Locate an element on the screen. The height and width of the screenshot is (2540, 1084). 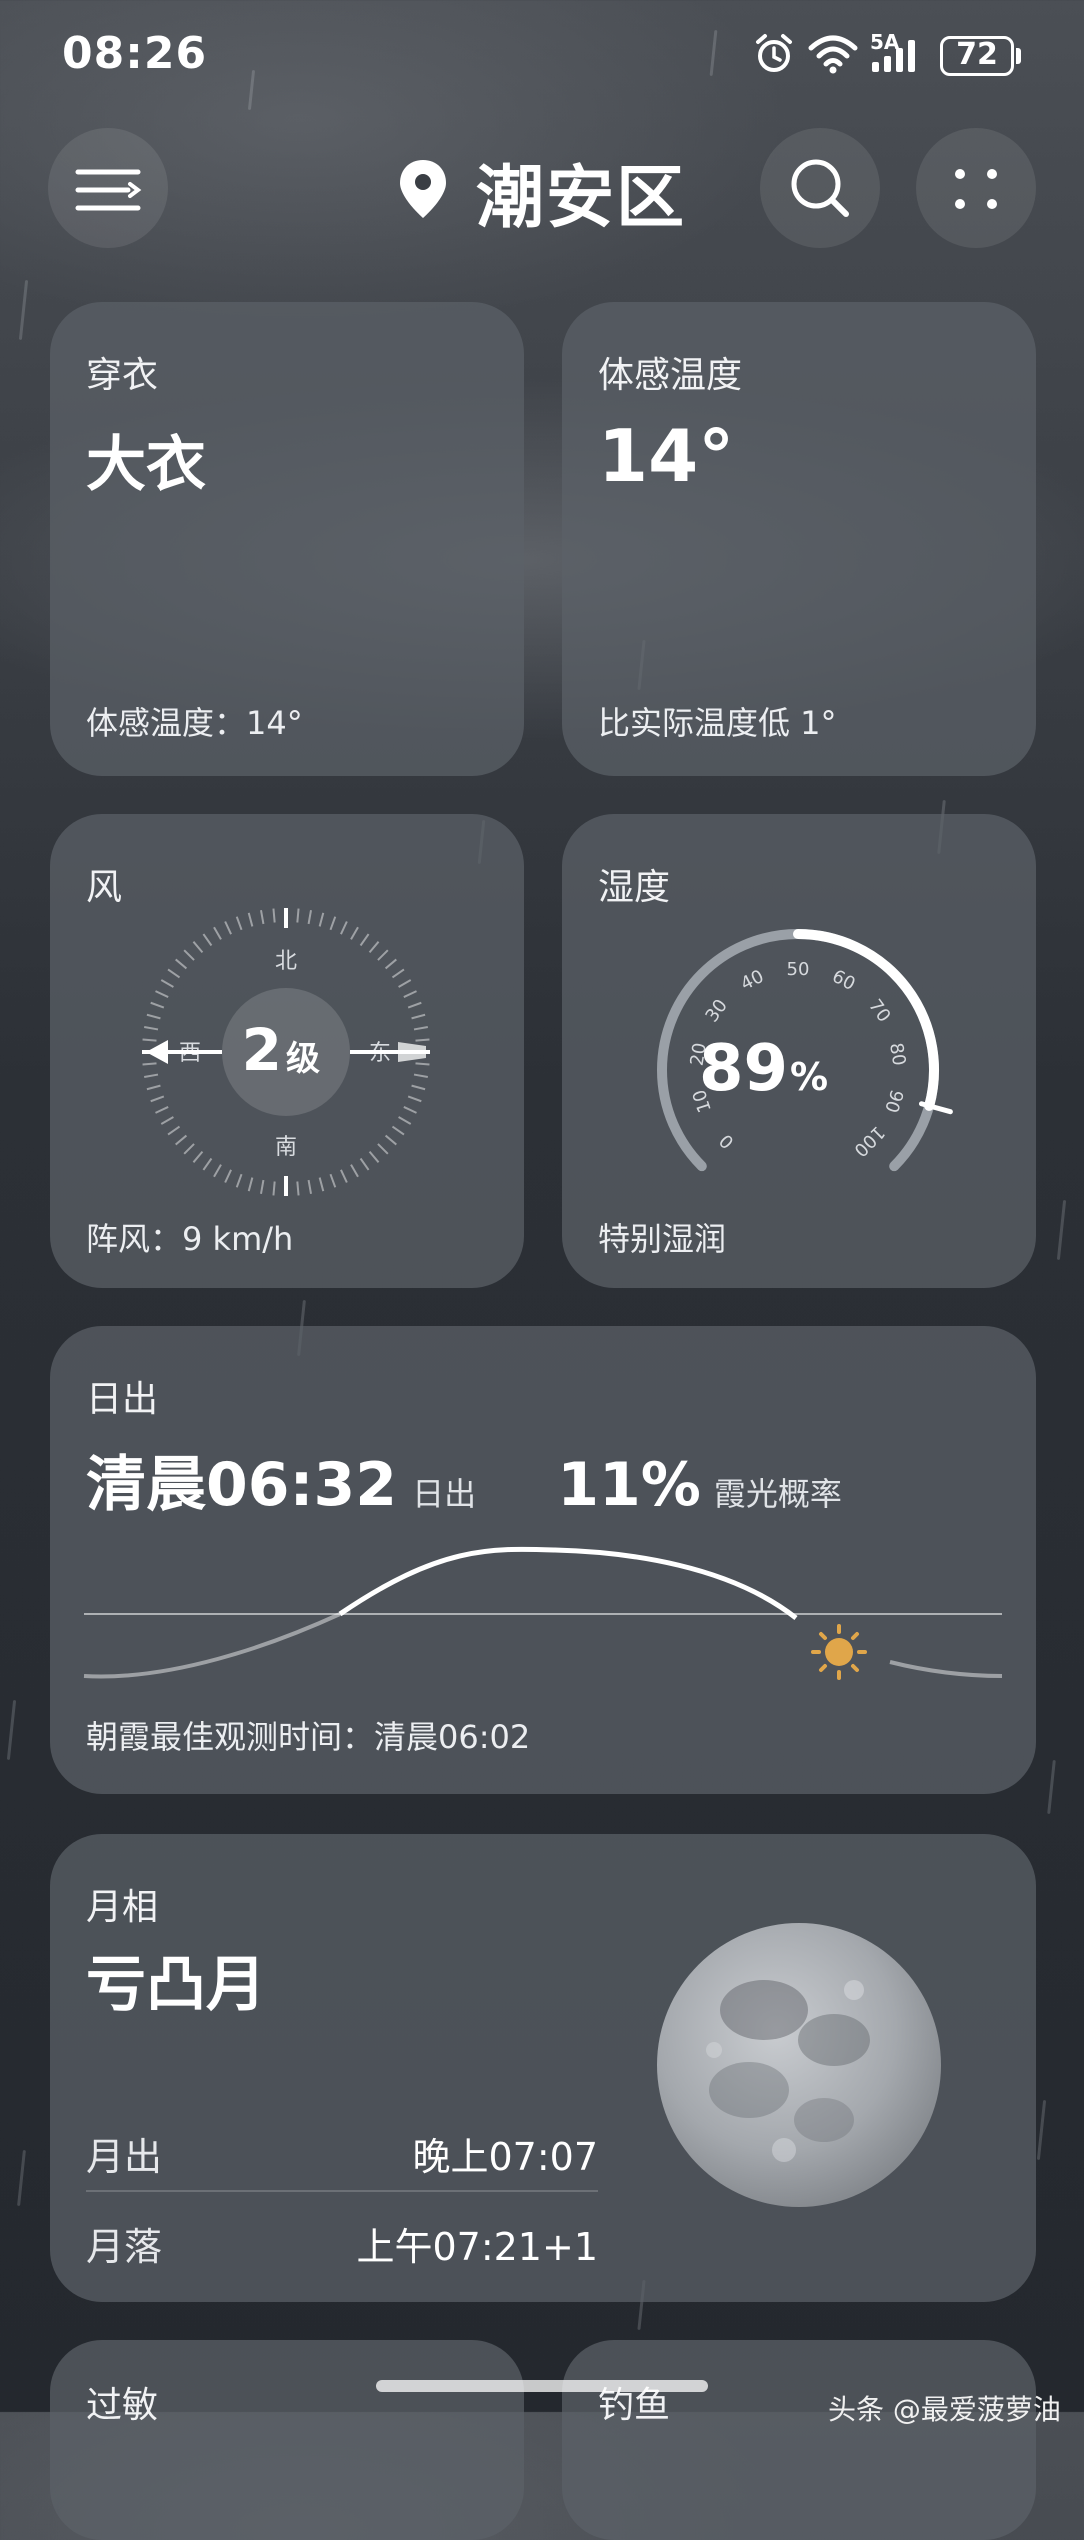
moonset-label: 月落 is located at coordinates (124, 2247).